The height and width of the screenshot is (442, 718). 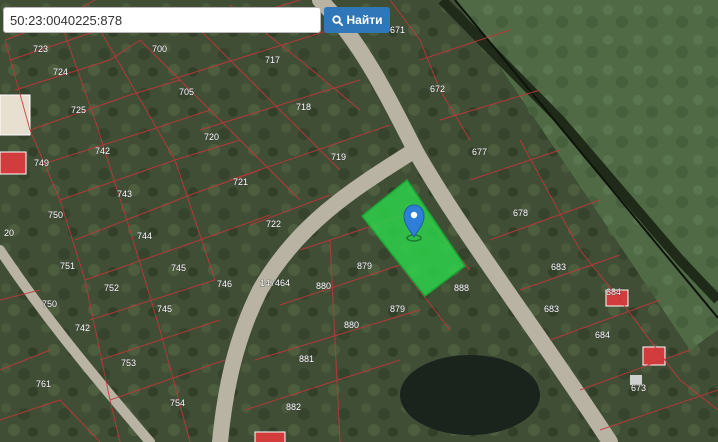 What do you see at coordinates (470, 395) in the screenshot?
I see `pond` at bounding box center [470, 395].